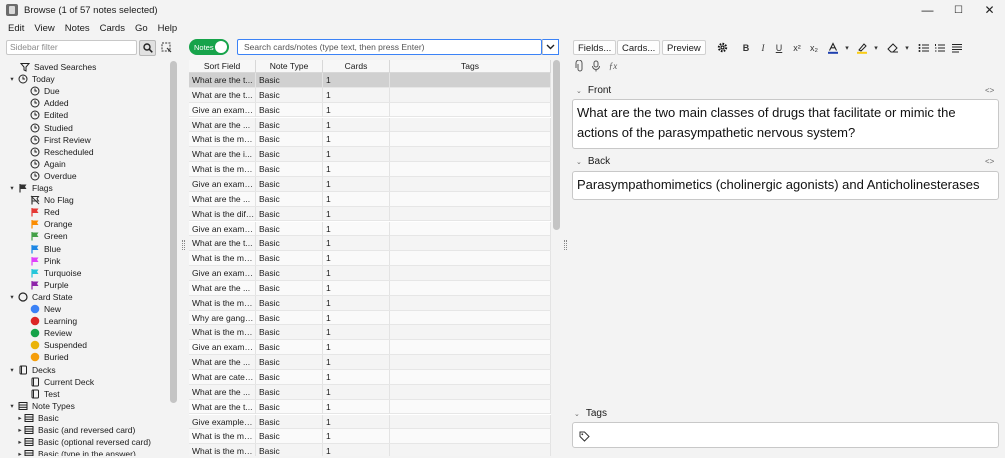  I want to click on table-row: What is the diff... Basic 1, so click(370, 214).